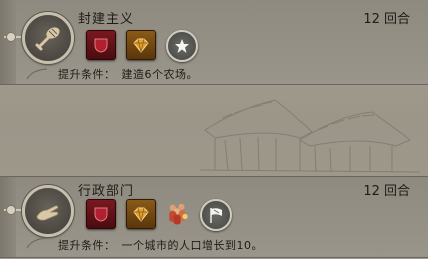 The width and height of the screenshot is (428, 259). What do you see at coordinates (178, 213) in the screenshot?
I see `crowd-icon` at bounding box center [178, 213].